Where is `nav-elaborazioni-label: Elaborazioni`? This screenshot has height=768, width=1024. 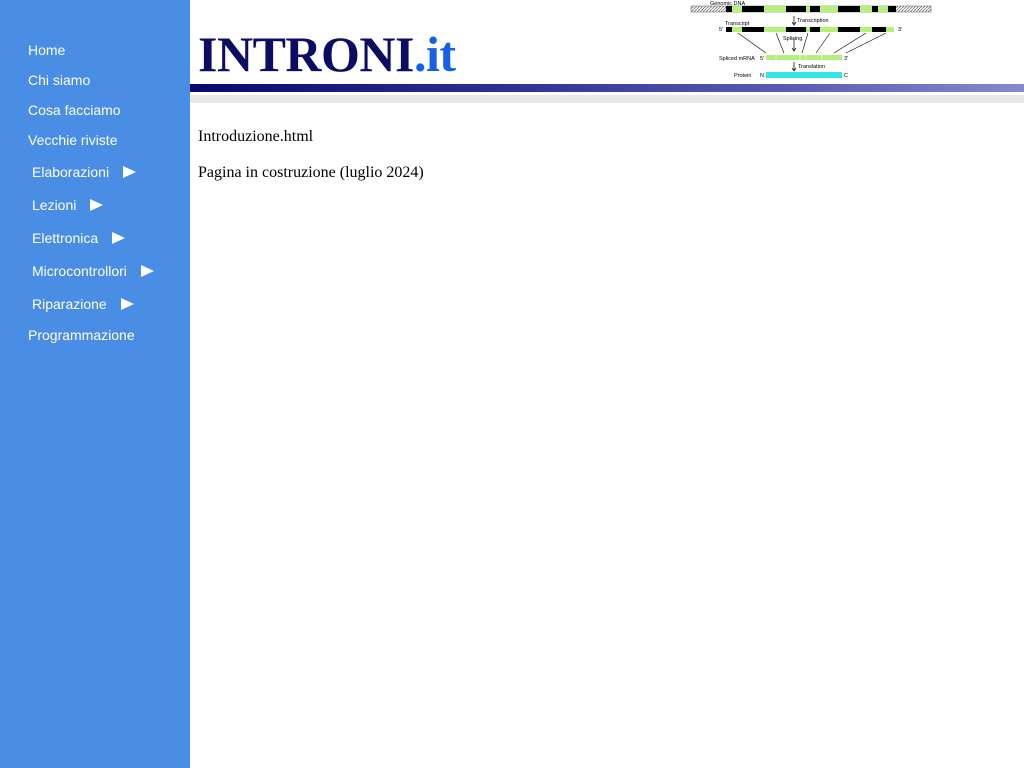 nav-elaborazioni-label: Elaborazioni is located at coordinates (71, 172).